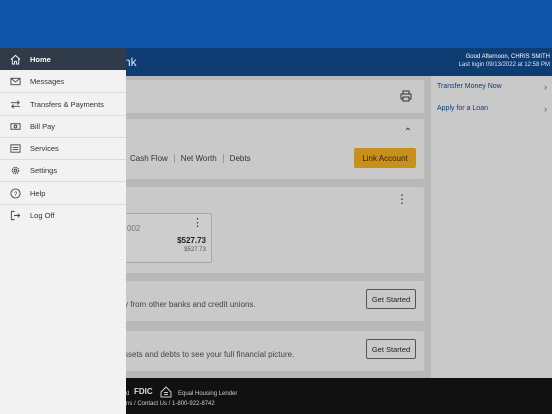 The width and height of the screenshot is (552, 414). Describe the element at coordinates (67, 104) in the screenshot. I see `drawer-item-label: Transfers & Payments` at that location.